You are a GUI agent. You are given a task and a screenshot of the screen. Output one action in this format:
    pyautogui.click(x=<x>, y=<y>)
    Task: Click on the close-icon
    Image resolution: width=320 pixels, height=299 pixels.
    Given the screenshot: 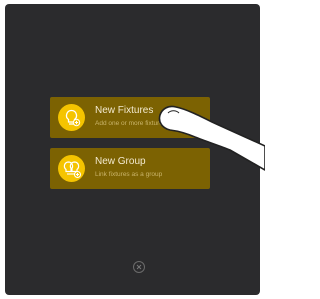 What is the action you would take?
    pyautogui.click(x=139, y=267)
    